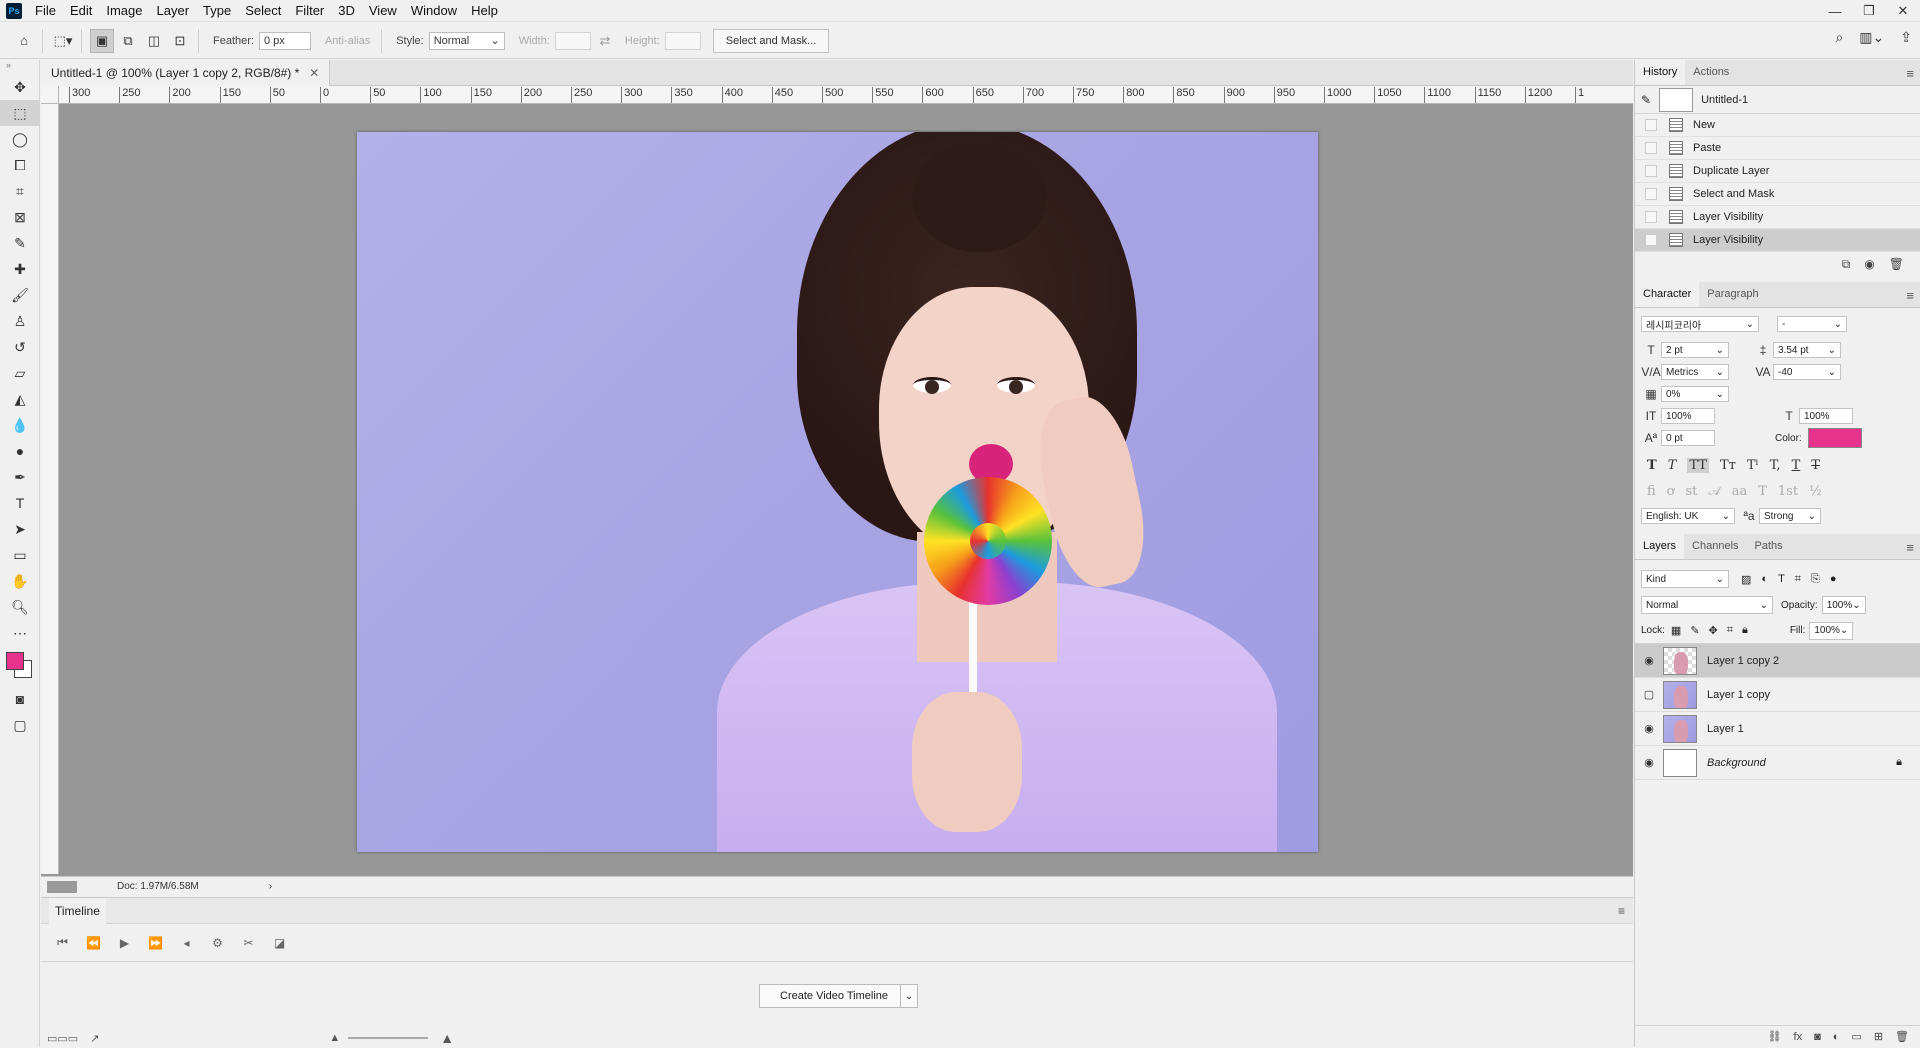 Image resolution: width=1920 pixels, height=1048 pixels. I want to click on home-icon: ⌂, so click(24, 41).